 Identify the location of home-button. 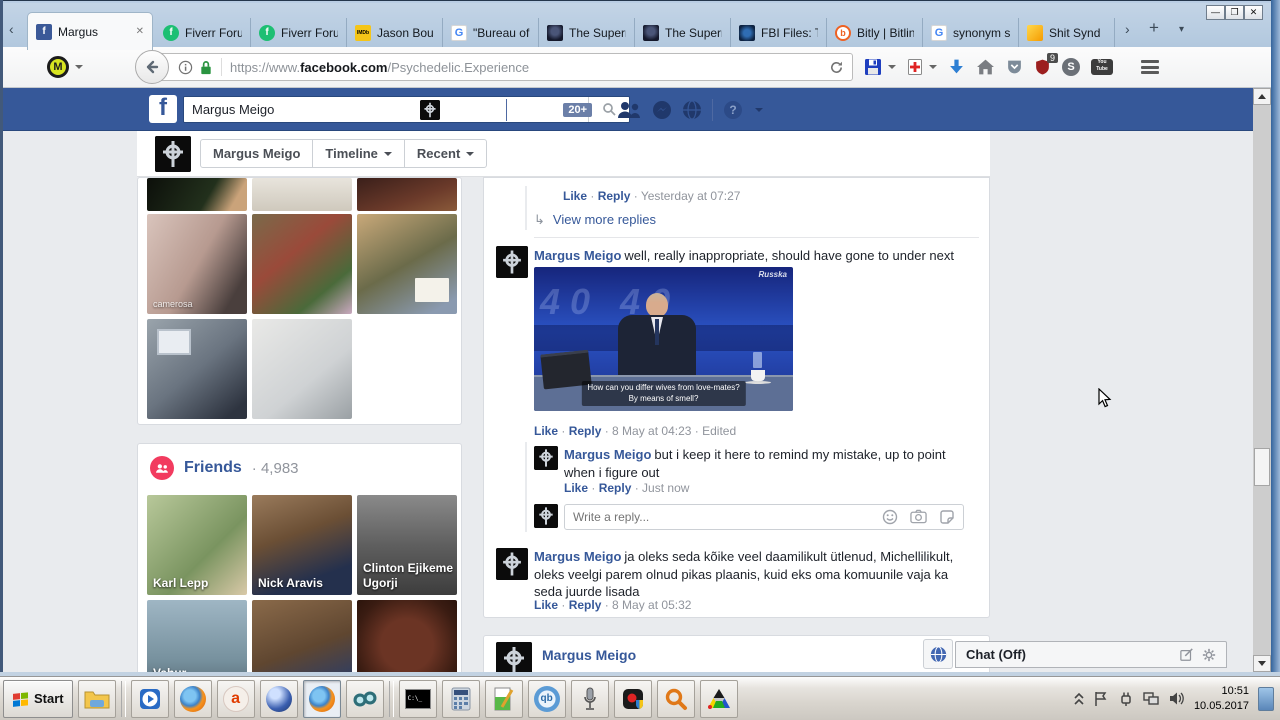
(985, 67).